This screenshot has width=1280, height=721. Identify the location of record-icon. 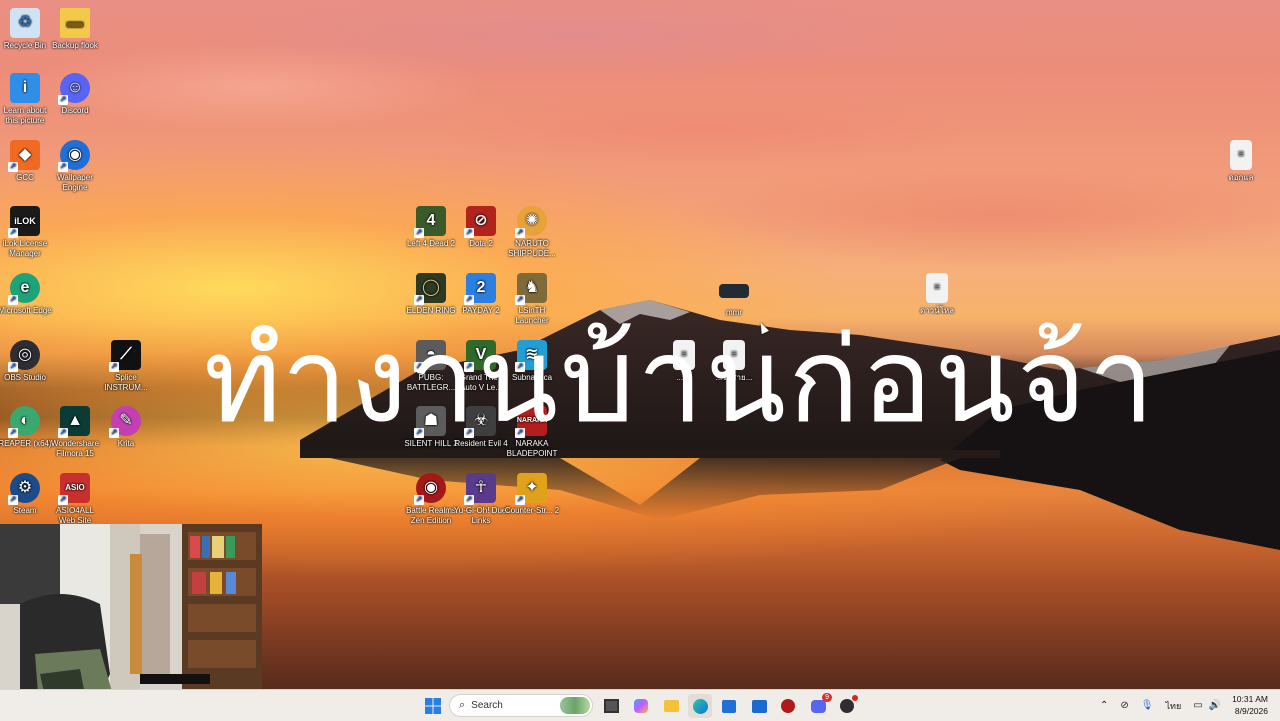
(788, 706).